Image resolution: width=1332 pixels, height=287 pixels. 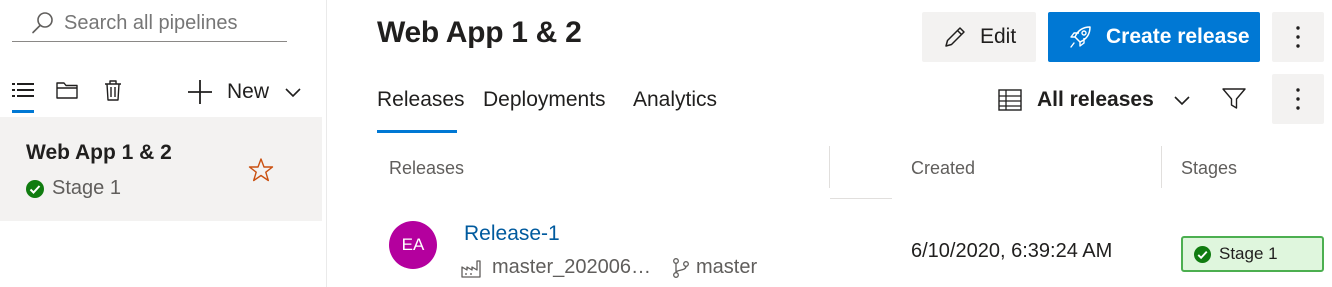 I want to click on folder-icon, so click(x=67, y=90).